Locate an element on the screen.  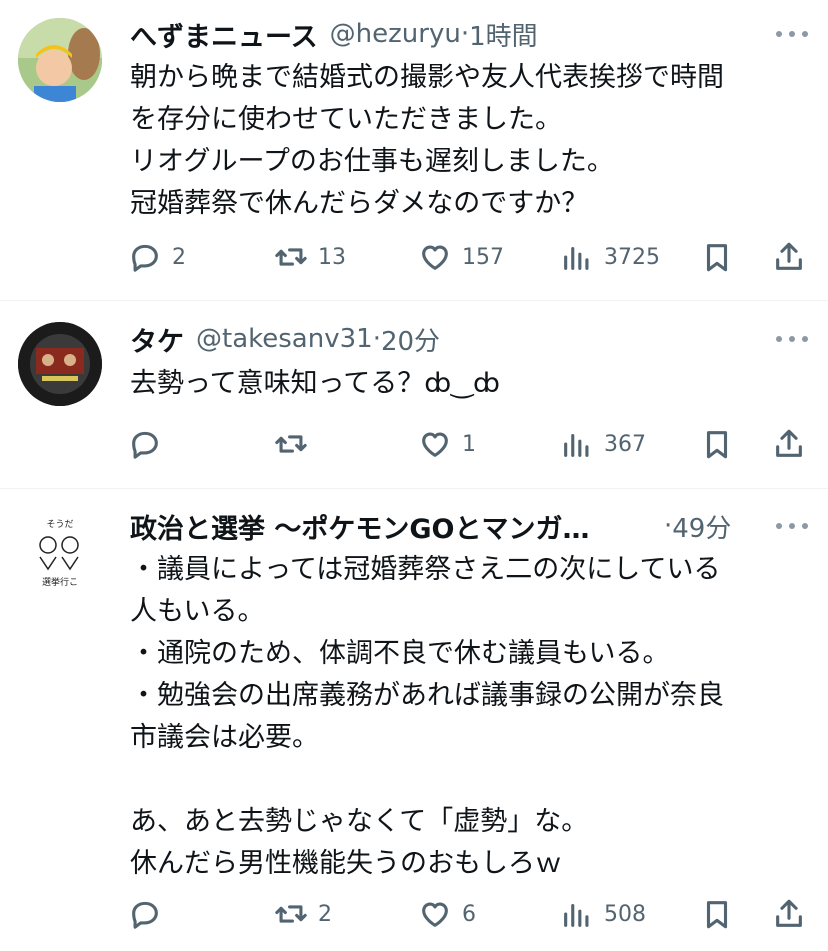
avatar-image: そうだ 選挙行こ is located at coordinates (60, 551).